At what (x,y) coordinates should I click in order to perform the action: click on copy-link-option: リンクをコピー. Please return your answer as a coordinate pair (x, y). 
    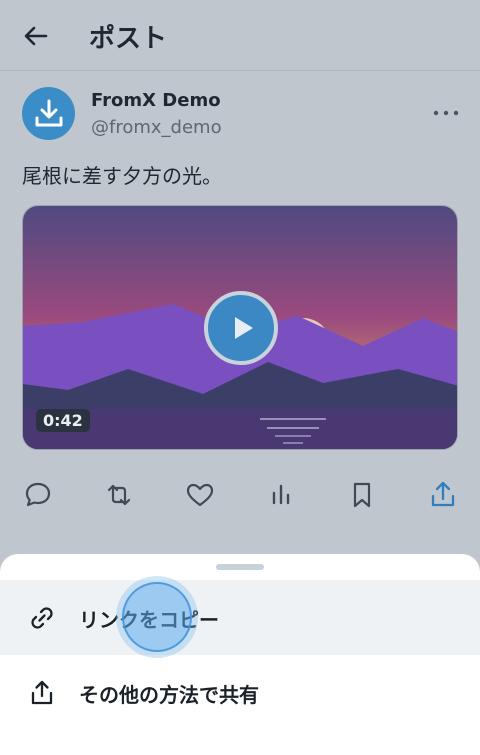
    Looking at the image, I should click on (240, 617).